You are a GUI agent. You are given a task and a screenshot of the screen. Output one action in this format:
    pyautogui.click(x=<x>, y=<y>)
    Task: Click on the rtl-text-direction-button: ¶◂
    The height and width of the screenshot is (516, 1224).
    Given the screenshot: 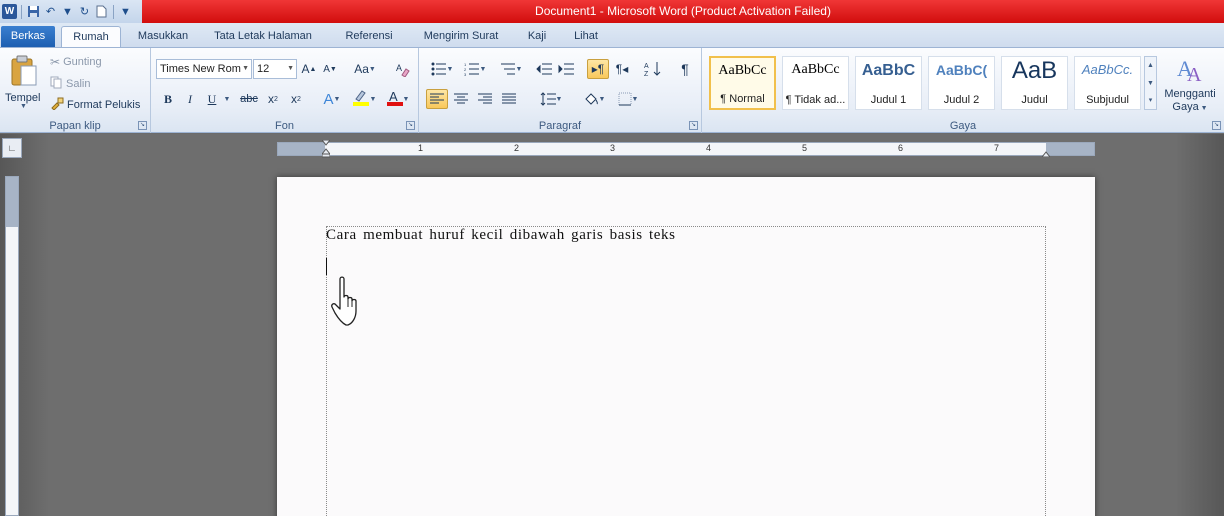 What is the action you would take?
    pyautogui.click(x=622, y=69)
    